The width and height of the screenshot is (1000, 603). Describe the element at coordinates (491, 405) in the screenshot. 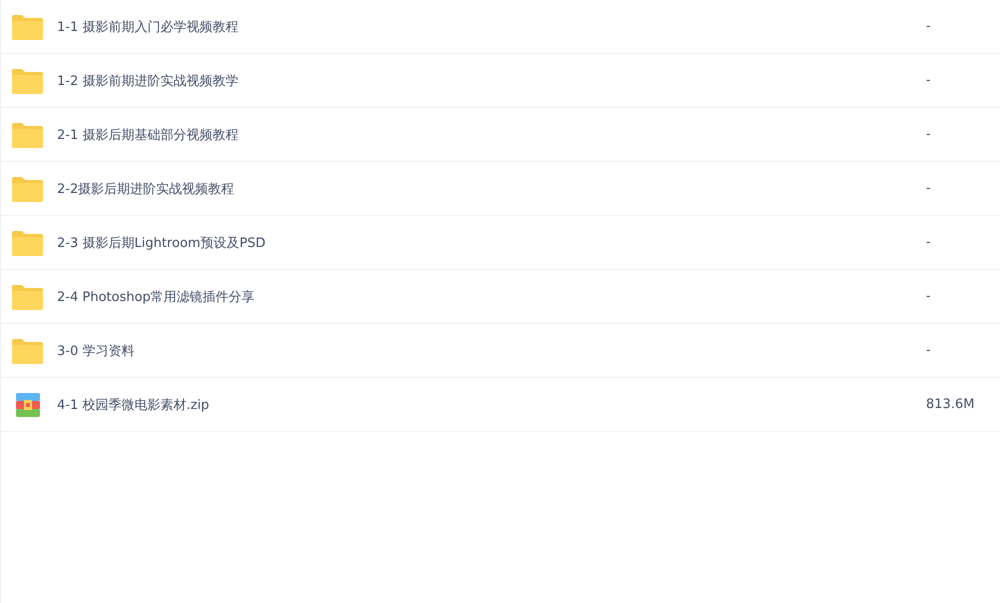

I see `file-name: 4-1 校园季微电影素材.zip` at that location.